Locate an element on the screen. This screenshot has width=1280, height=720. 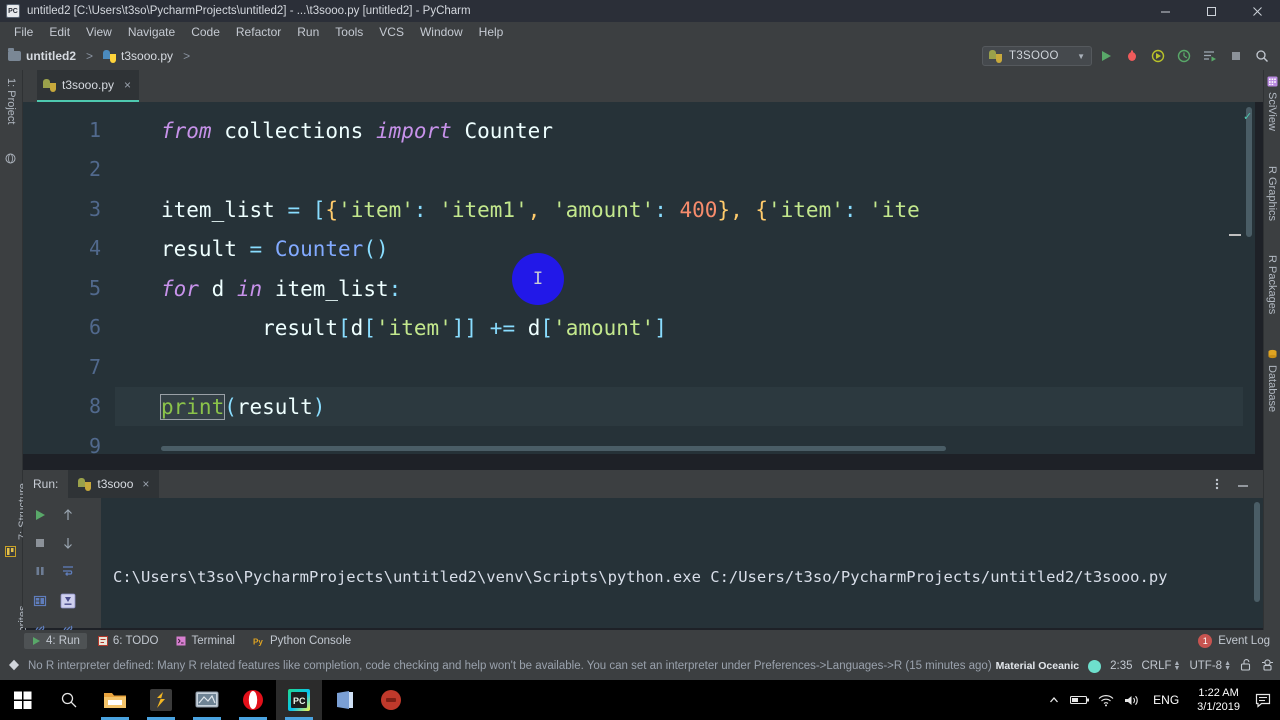
more-vertical-icon is located at coordinates (1217, 484).